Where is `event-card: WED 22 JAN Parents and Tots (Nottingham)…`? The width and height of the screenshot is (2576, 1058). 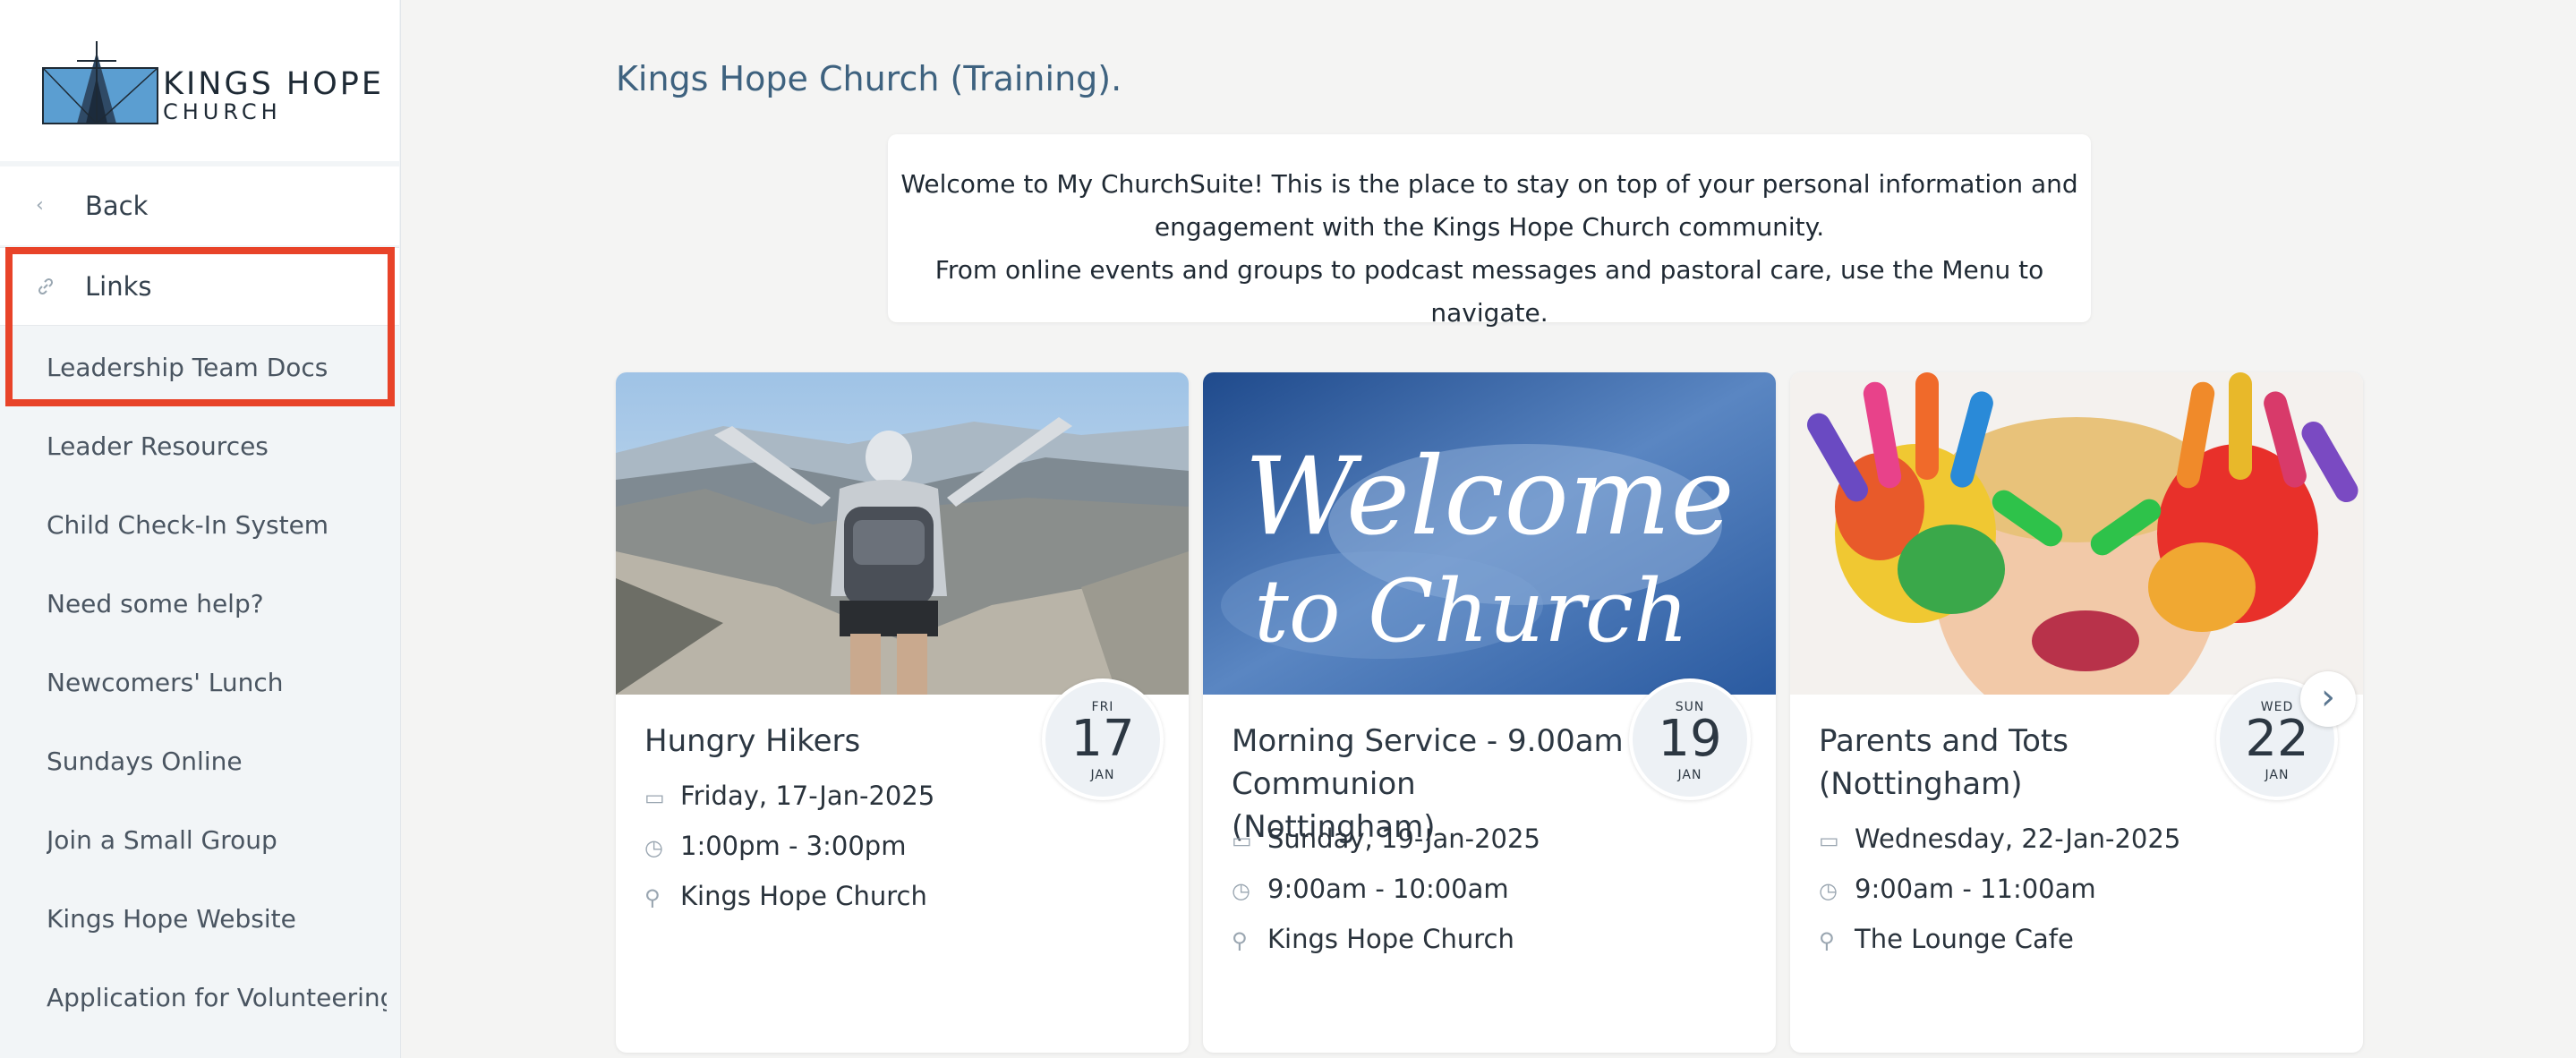 event-card: WED 22 JAN Parents and Tots (Nottingham)… is located at coordinates (2076, 712).